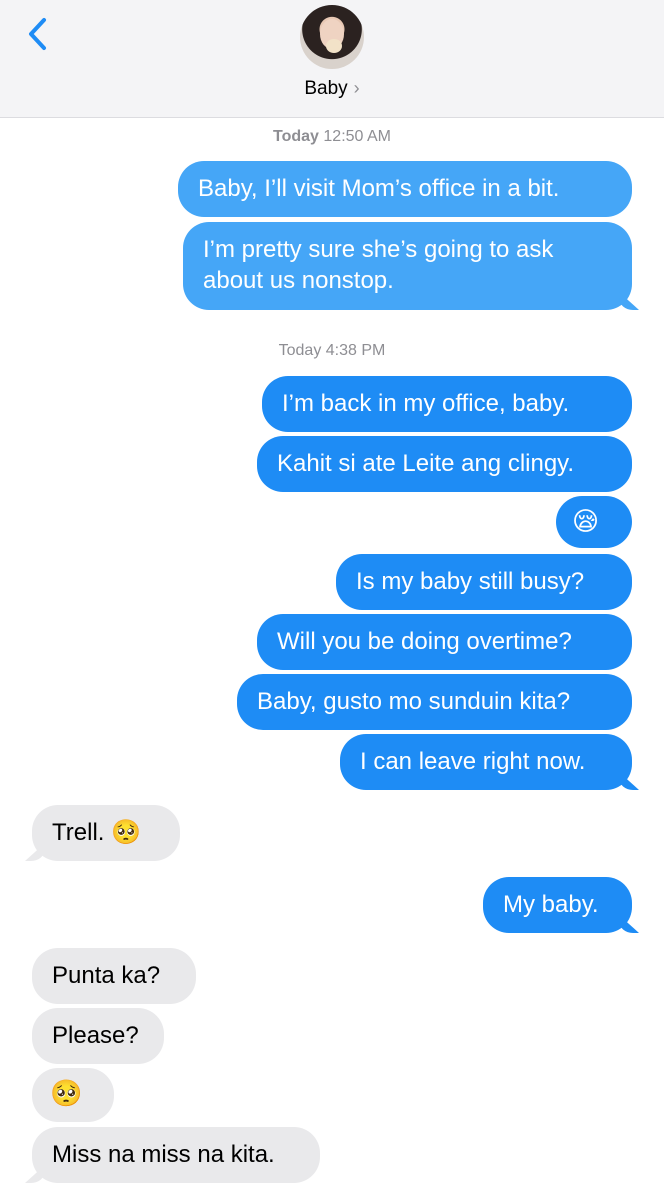 The width and height of the screenshot is (664, 1200). I want to click on message-bubble-out: Is my baby still busy?, so click(484, 582).